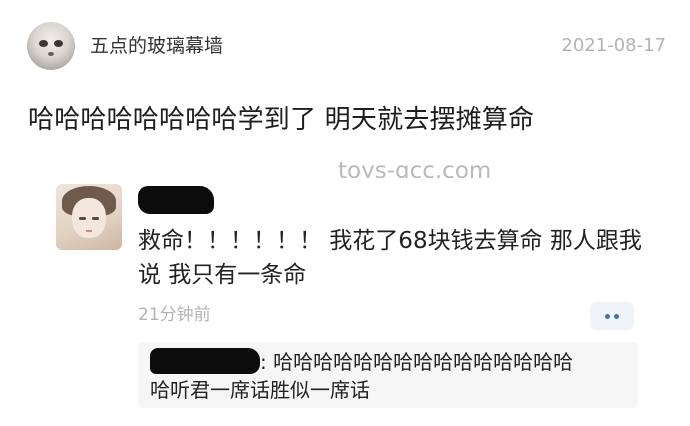 The image size is (690, 426). I want to click on avatar-face, so click(89, 218).